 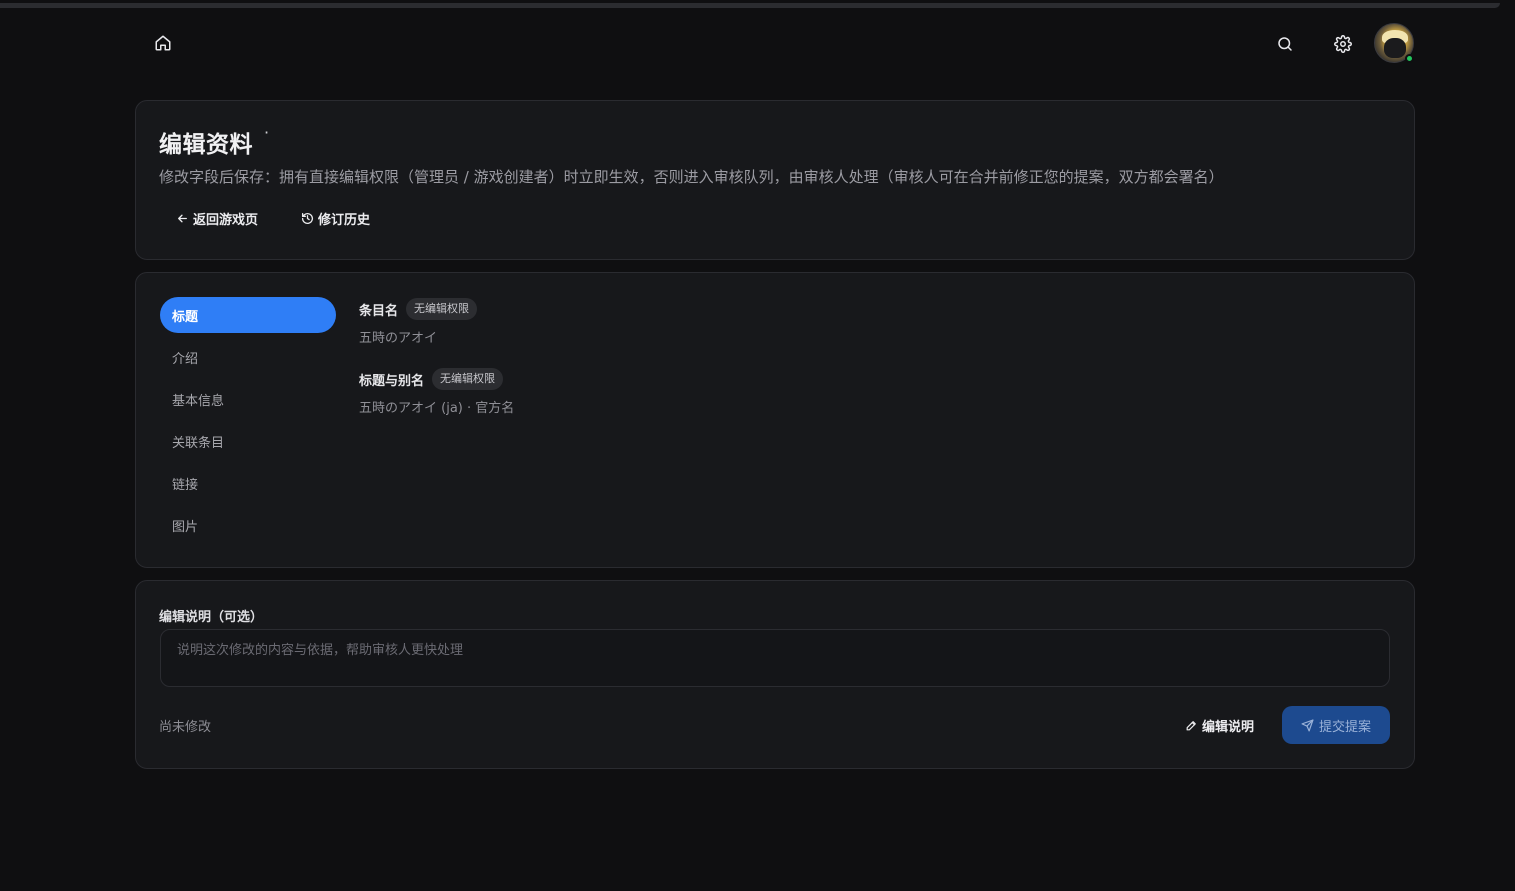 What do you see at coordinates (344, 220) in the screenshot?
I see `revision-history-label: 修订历史` at bounding box center [344, 220].